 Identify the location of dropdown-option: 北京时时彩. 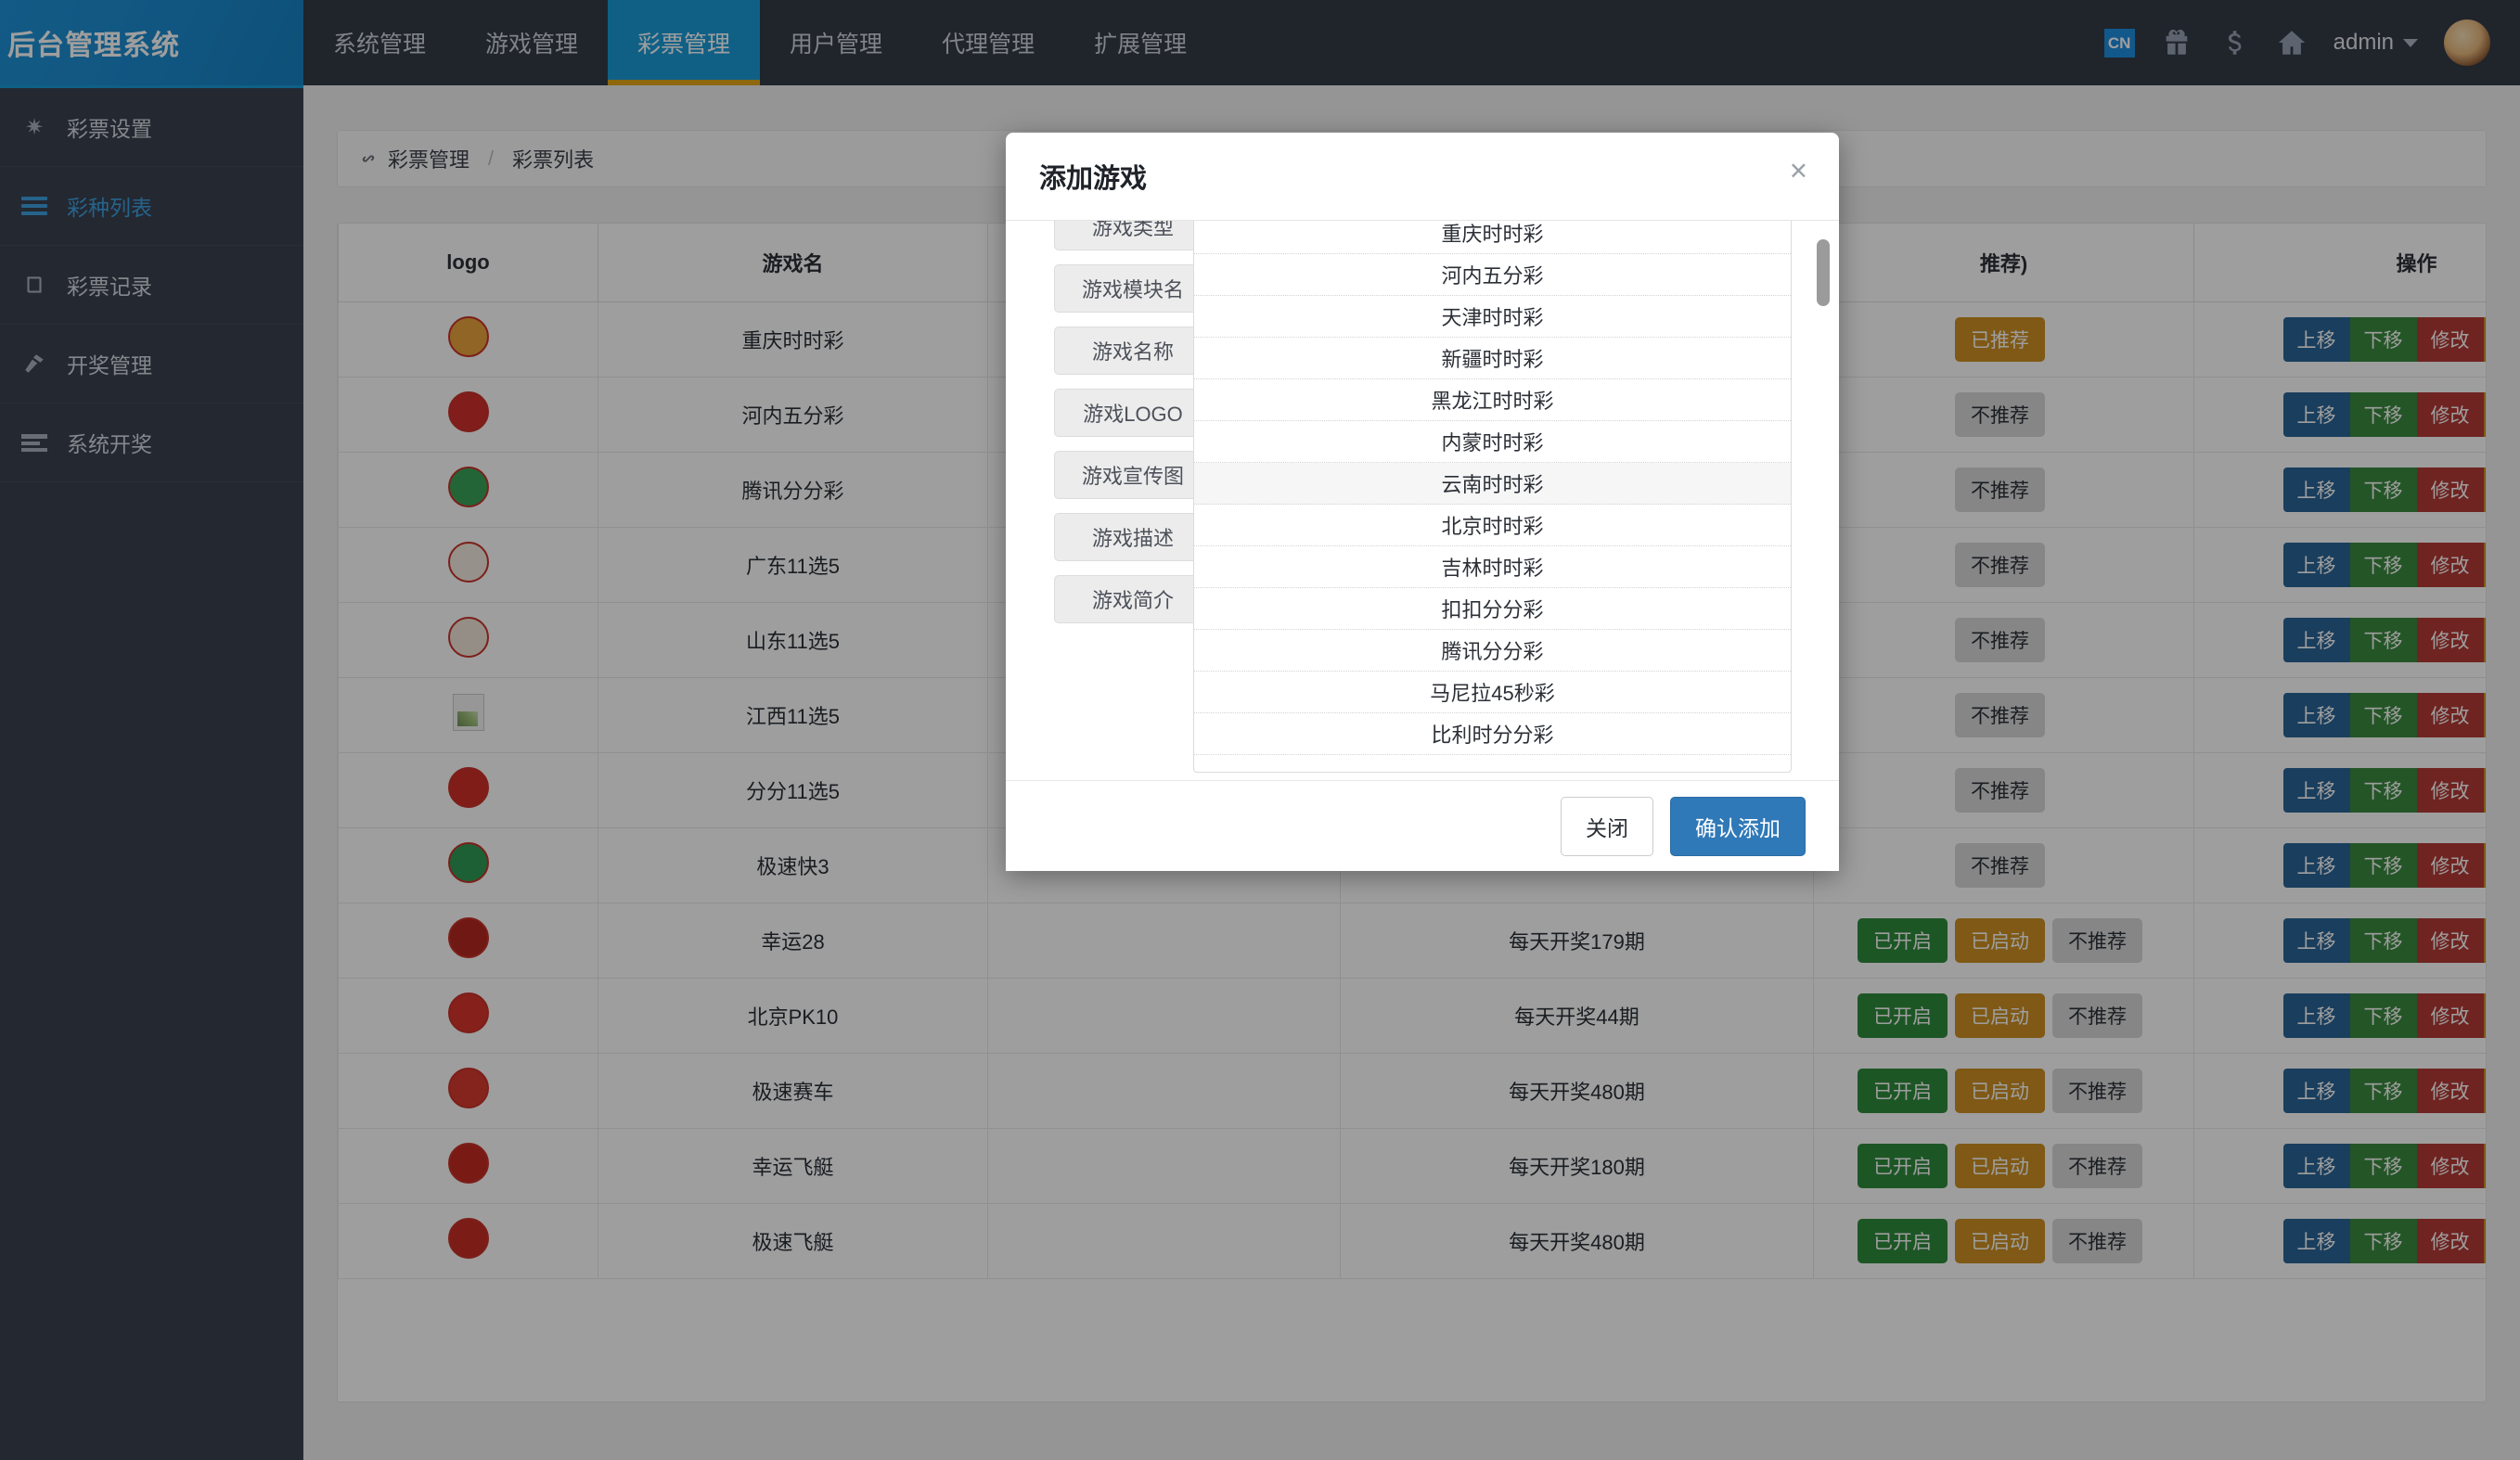
(1492, 525).